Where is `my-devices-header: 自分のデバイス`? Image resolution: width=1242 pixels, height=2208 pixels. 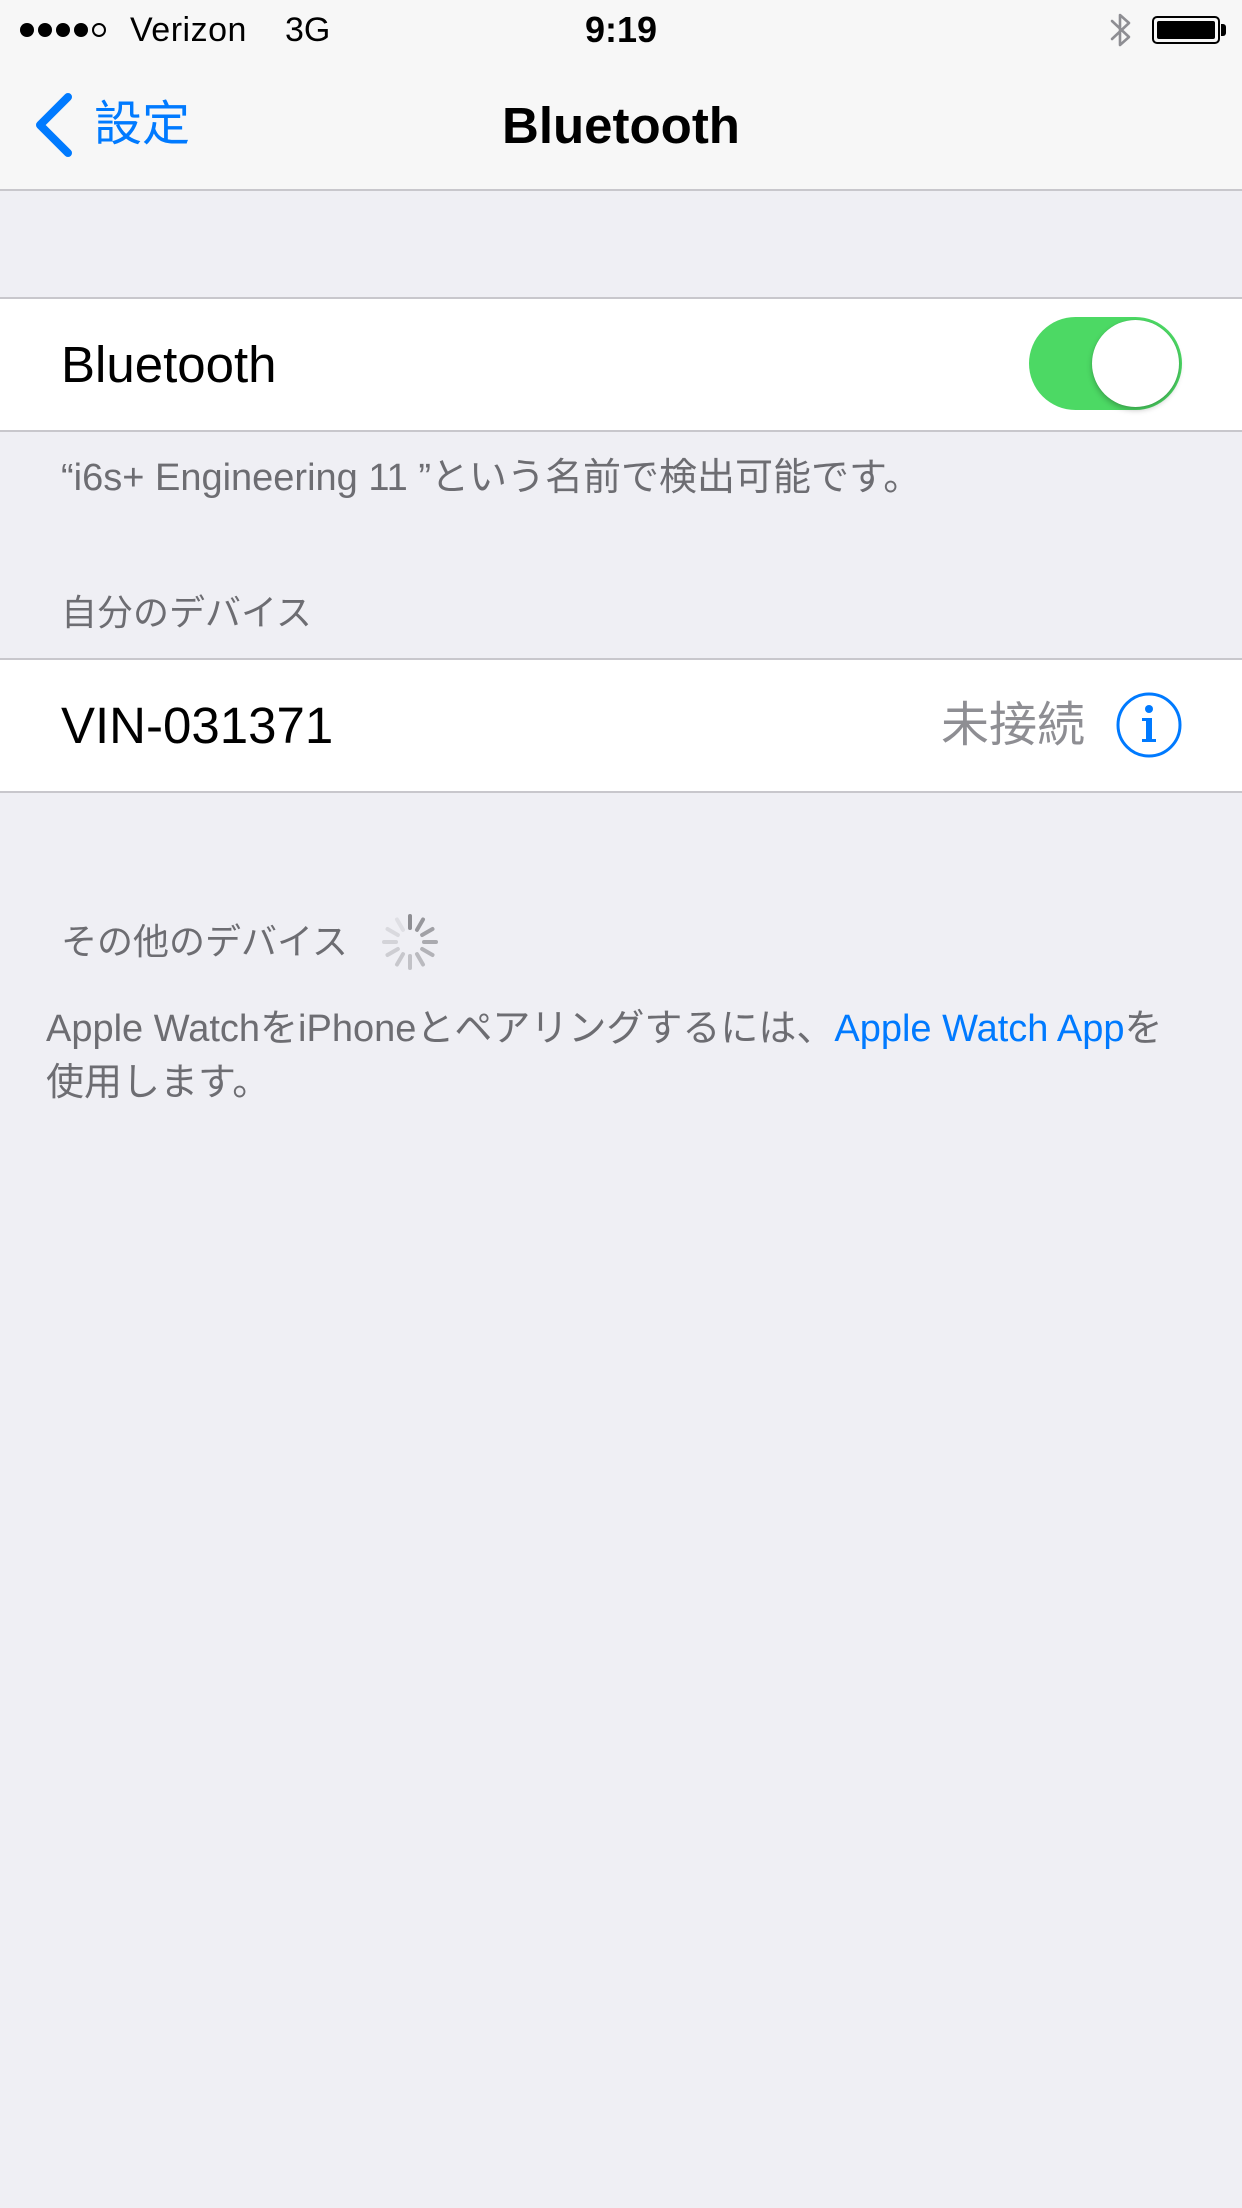 my-devices-header: 自分のデバイス is located at coordinates (186, 612).